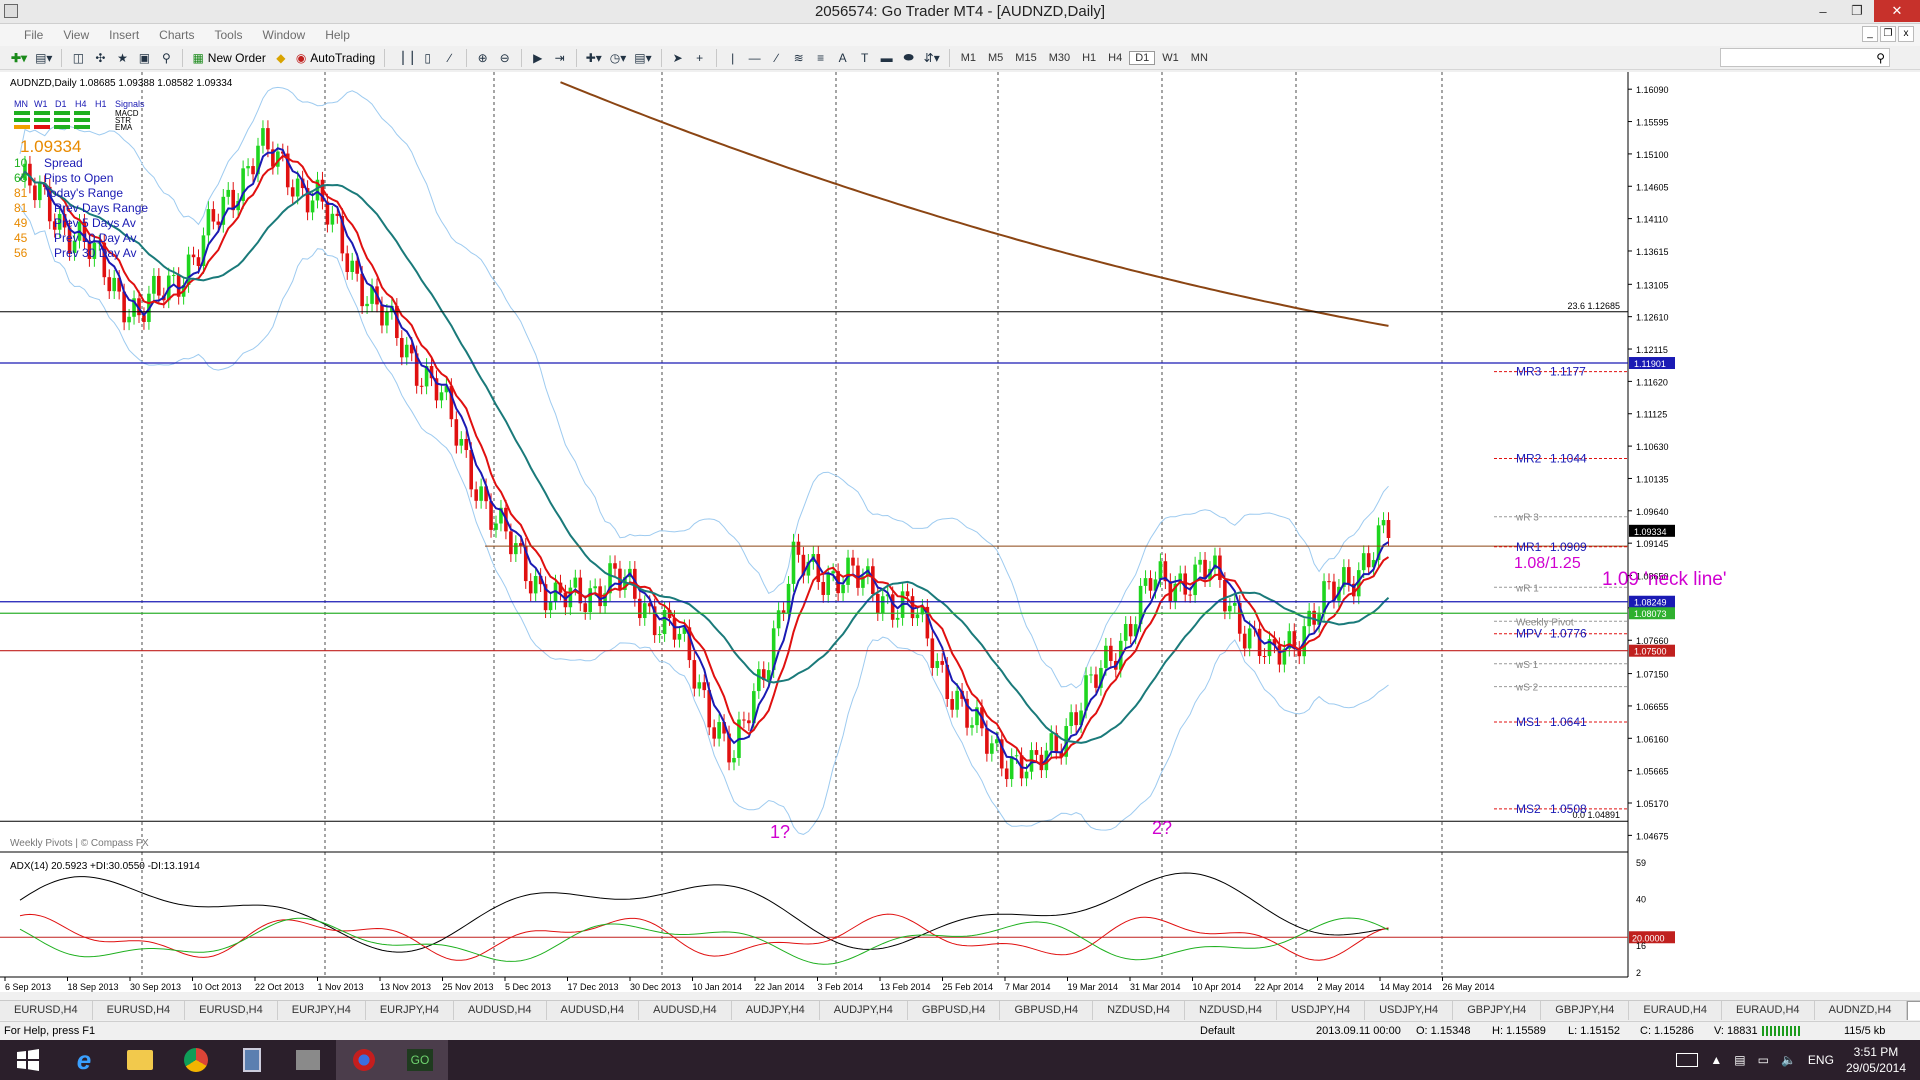 The height and width of the screenshot is (1080, 1920). What do you see at coordinates (43, 58) in the screenshot?
I see `profiles-icon: ▤▾` at bounding box center [43, 58].